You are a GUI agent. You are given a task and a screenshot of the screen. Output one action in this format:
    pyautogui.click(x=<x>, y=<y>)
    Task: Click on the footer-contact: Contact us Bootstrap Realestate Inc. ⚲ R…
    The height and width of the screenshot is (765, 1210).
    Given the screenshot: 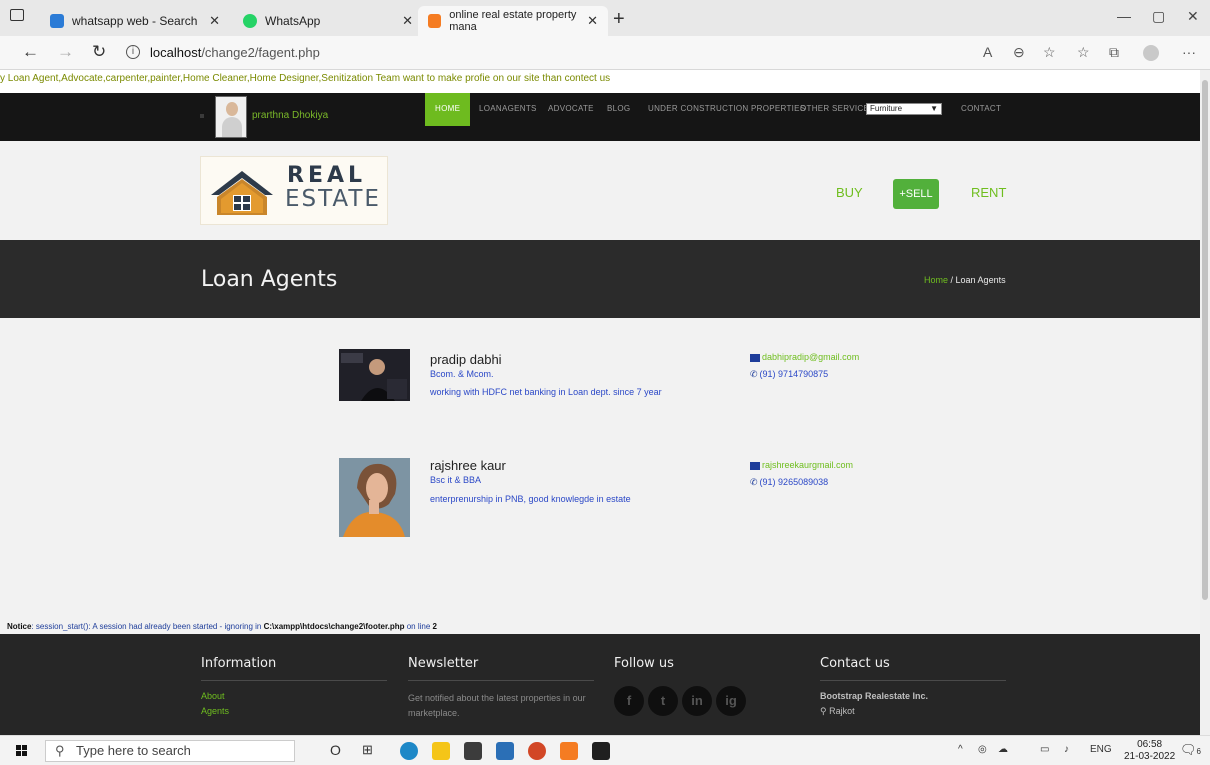 What is the action you would take?
    pyautogui.click(x=913, y=687)
    